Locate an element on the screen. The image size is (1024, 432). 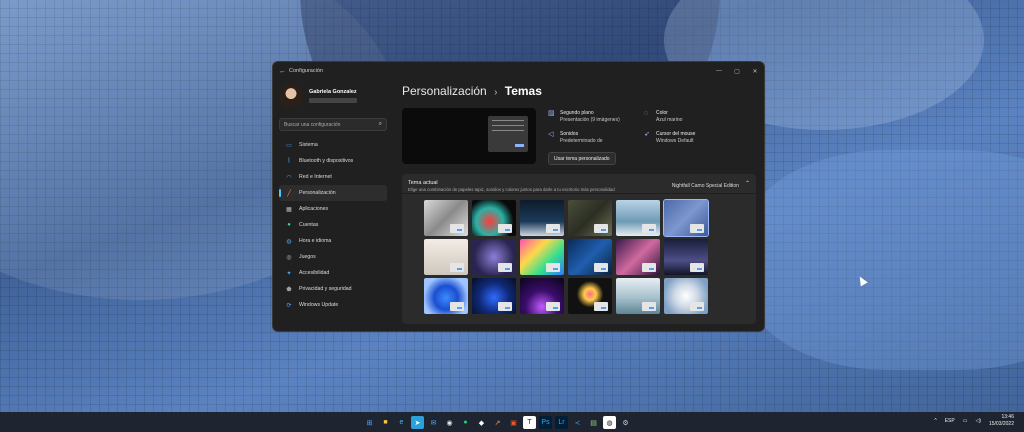
back-arrow-icon: ← is located at coordinates (284, 71).